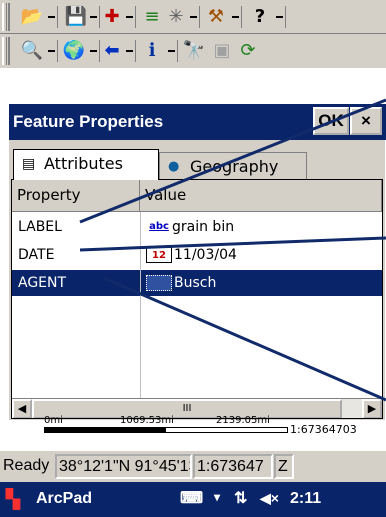 The height and width of the screenshot is (517, 386). Describe the element at coordinates (64, 499) in the screenshot. I see `active-app-title: ArcPad` at that location.